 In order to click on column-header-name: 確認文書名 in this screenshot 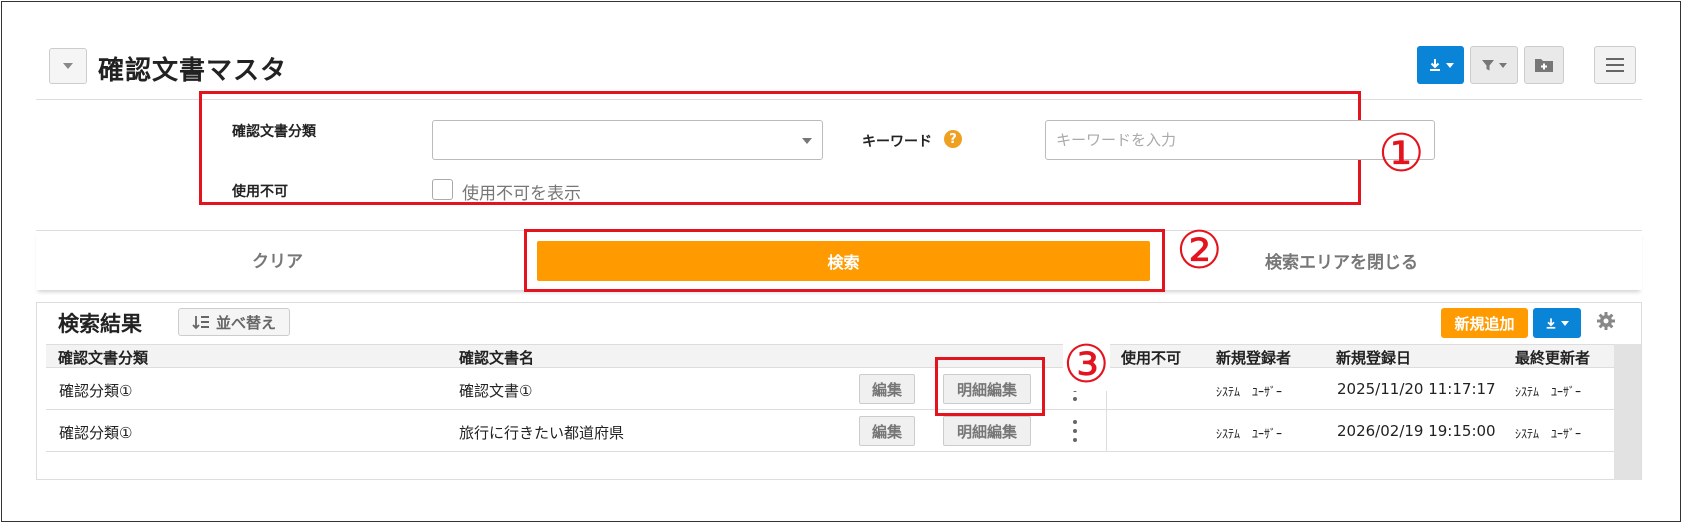, I will do `click(496, 357)`.